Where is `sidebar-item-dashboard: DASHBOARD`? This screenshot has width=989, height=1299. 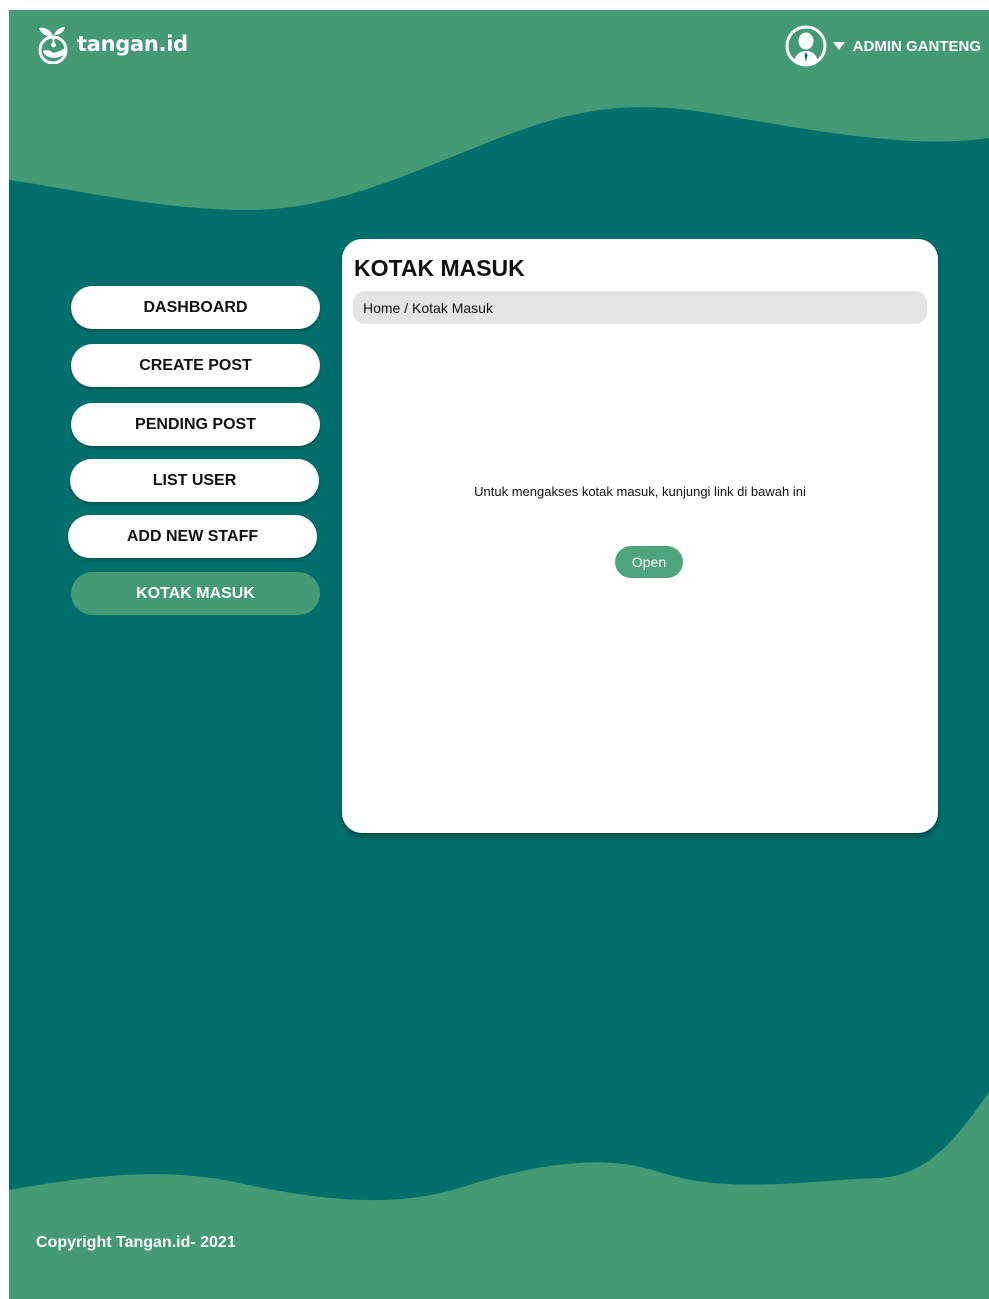
sidebar-item-dashboard: DASHBOARD is located at coordinates (195, 307).